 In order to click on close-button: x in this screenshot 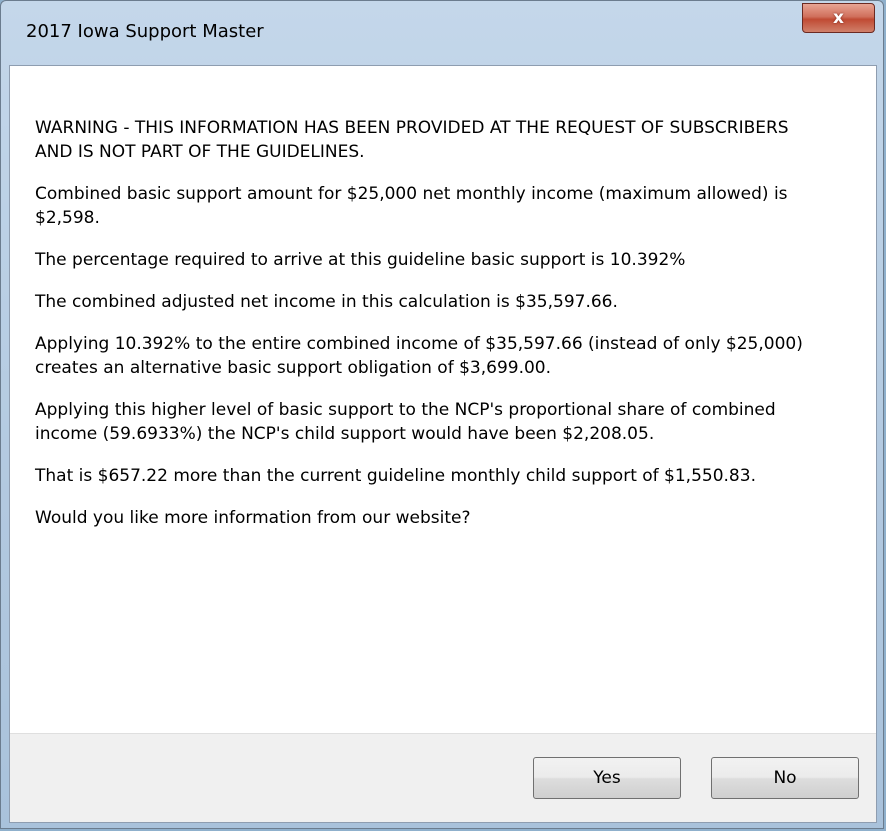, I will do `click(838, 18)`.